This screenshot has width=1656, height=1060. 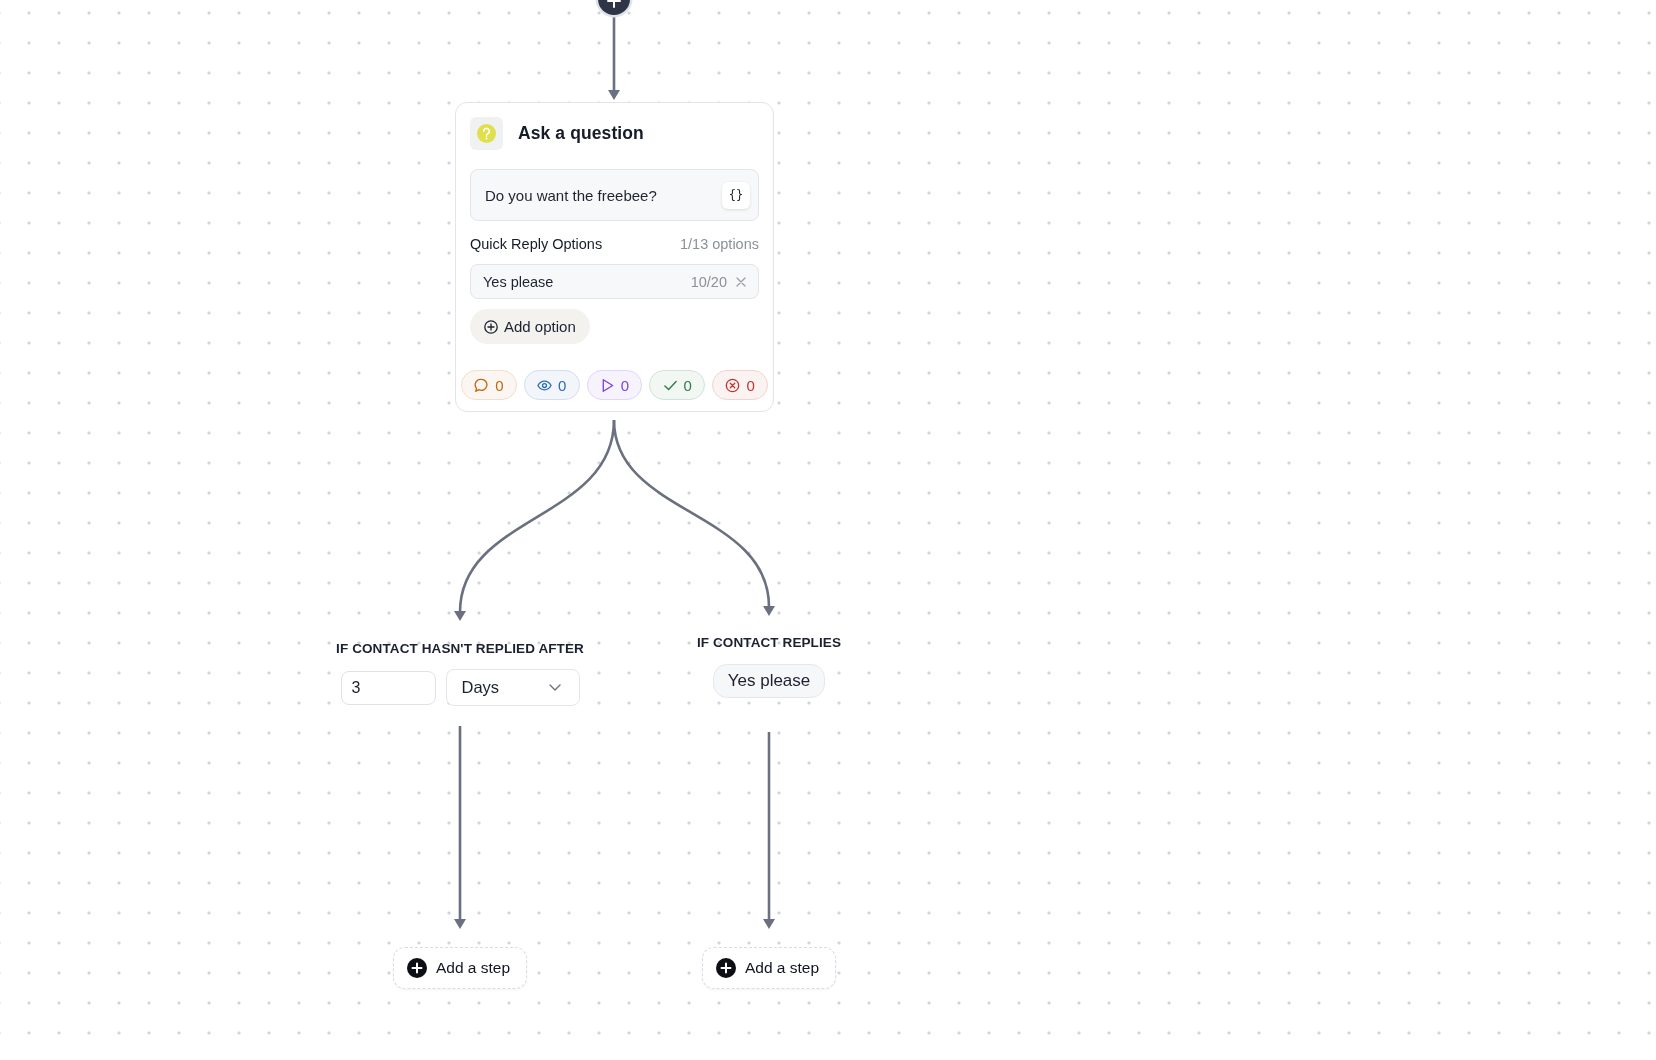 What do you see at coordinates (708, 281) in the screenshot?
I see `character-count: 10/20` at bounding box center [708, 281].